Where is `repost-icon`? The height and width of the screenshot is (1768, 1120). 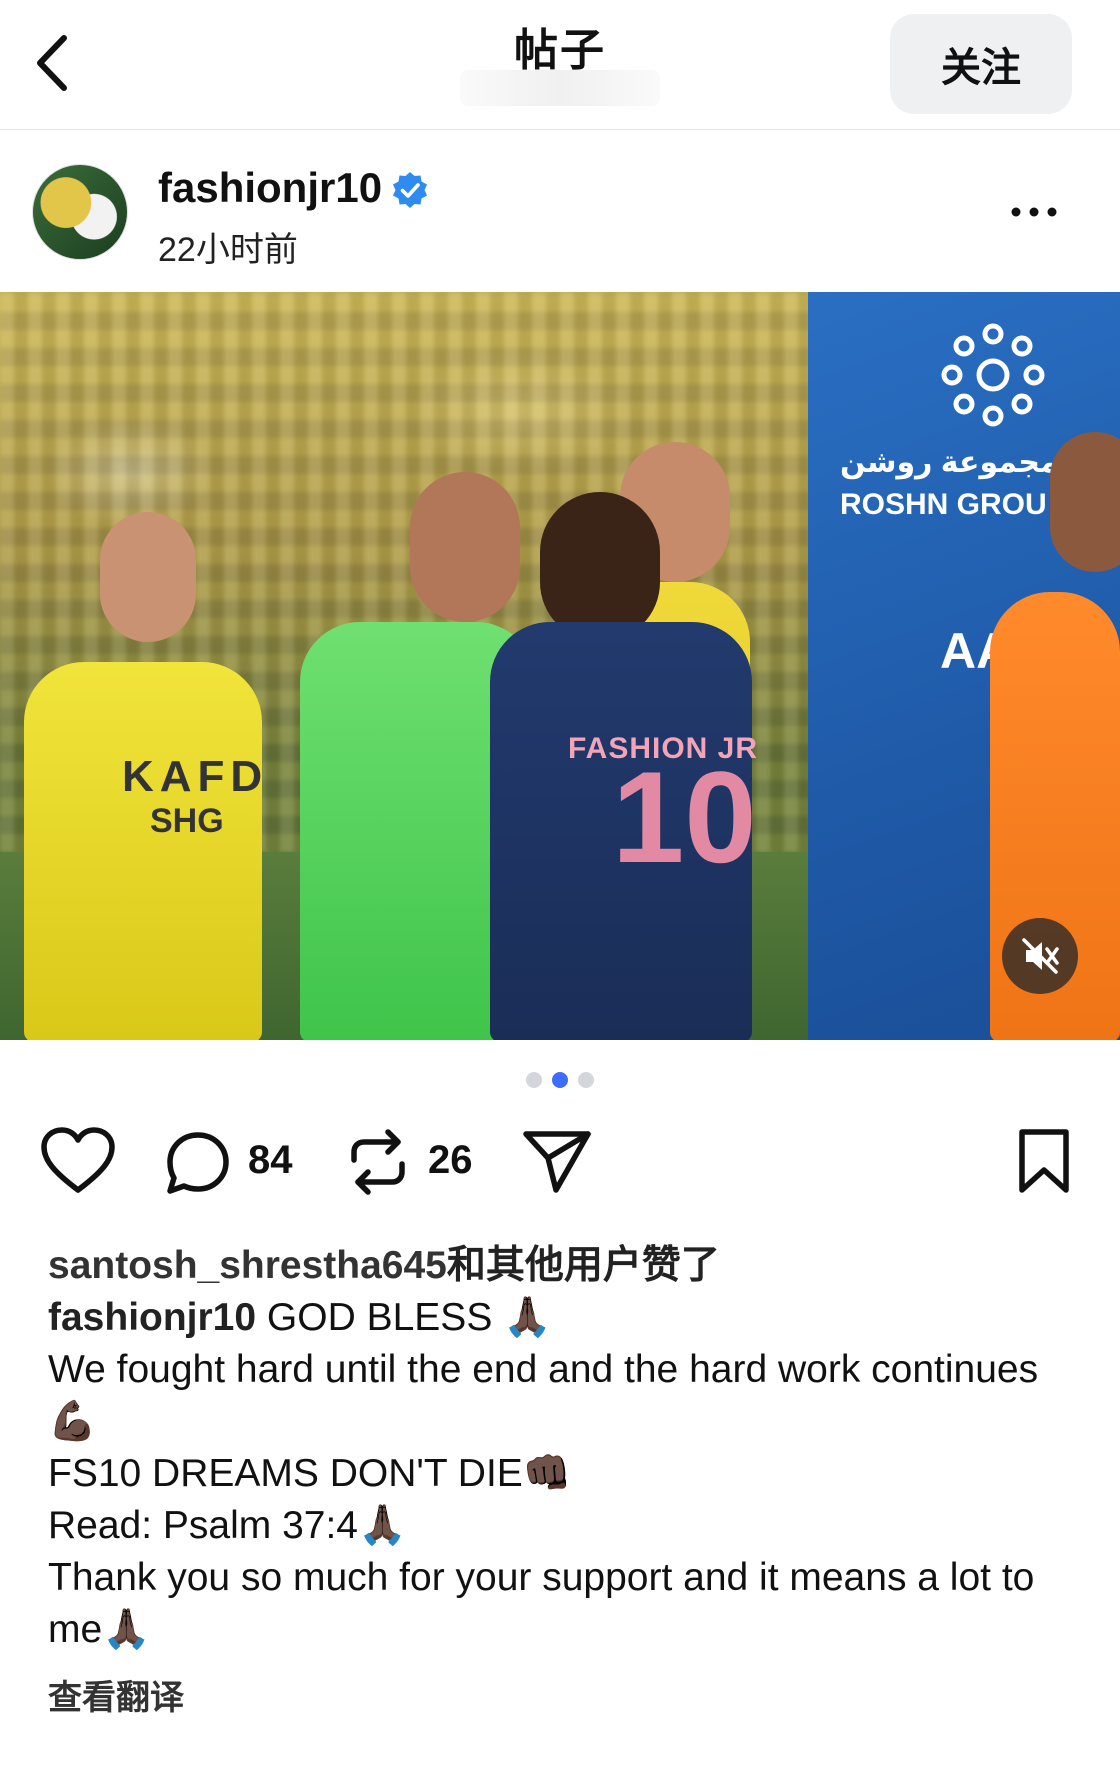 repost-icon is located at coordinates (378, 1164).